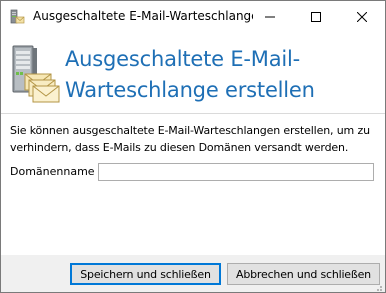 The height and width of the screenshot is (293, 386). Describe the element at coordinates (145, 274) in the screenshot. I see `save-and-close-button: Speichern und schließen` at that location.